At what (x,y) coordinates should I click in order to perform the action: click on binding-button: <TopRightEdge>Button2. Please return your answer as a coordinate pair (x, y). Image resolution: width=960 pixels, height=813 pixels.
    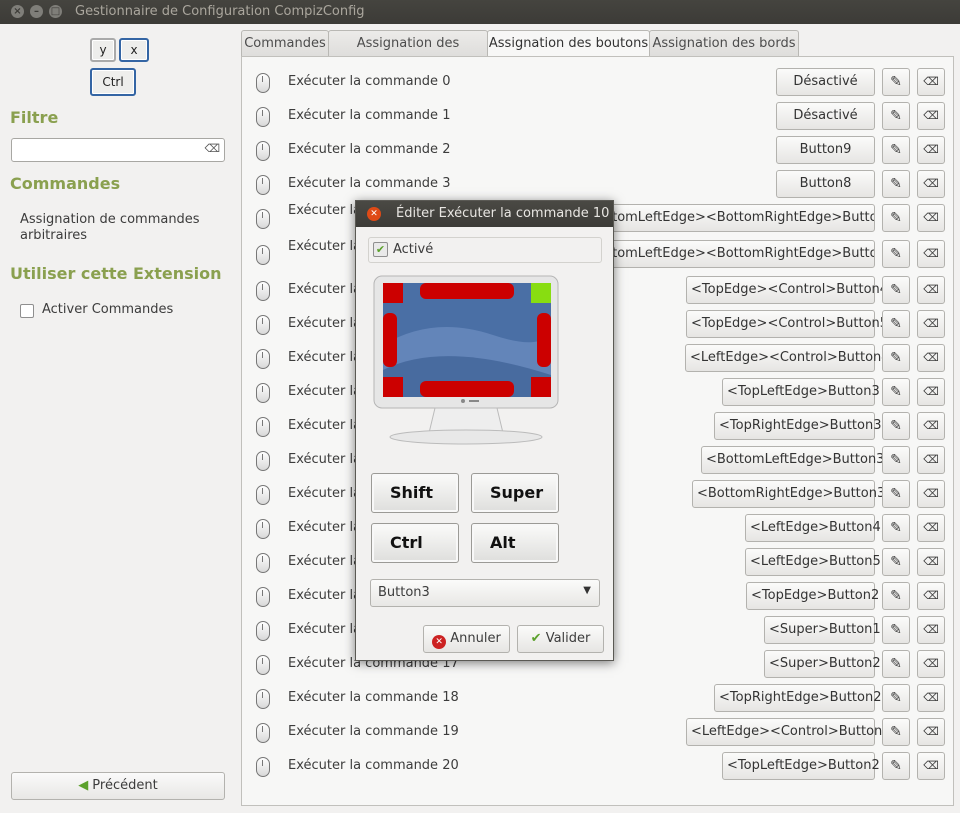
    Looking at the image, I should click on (798, 698).